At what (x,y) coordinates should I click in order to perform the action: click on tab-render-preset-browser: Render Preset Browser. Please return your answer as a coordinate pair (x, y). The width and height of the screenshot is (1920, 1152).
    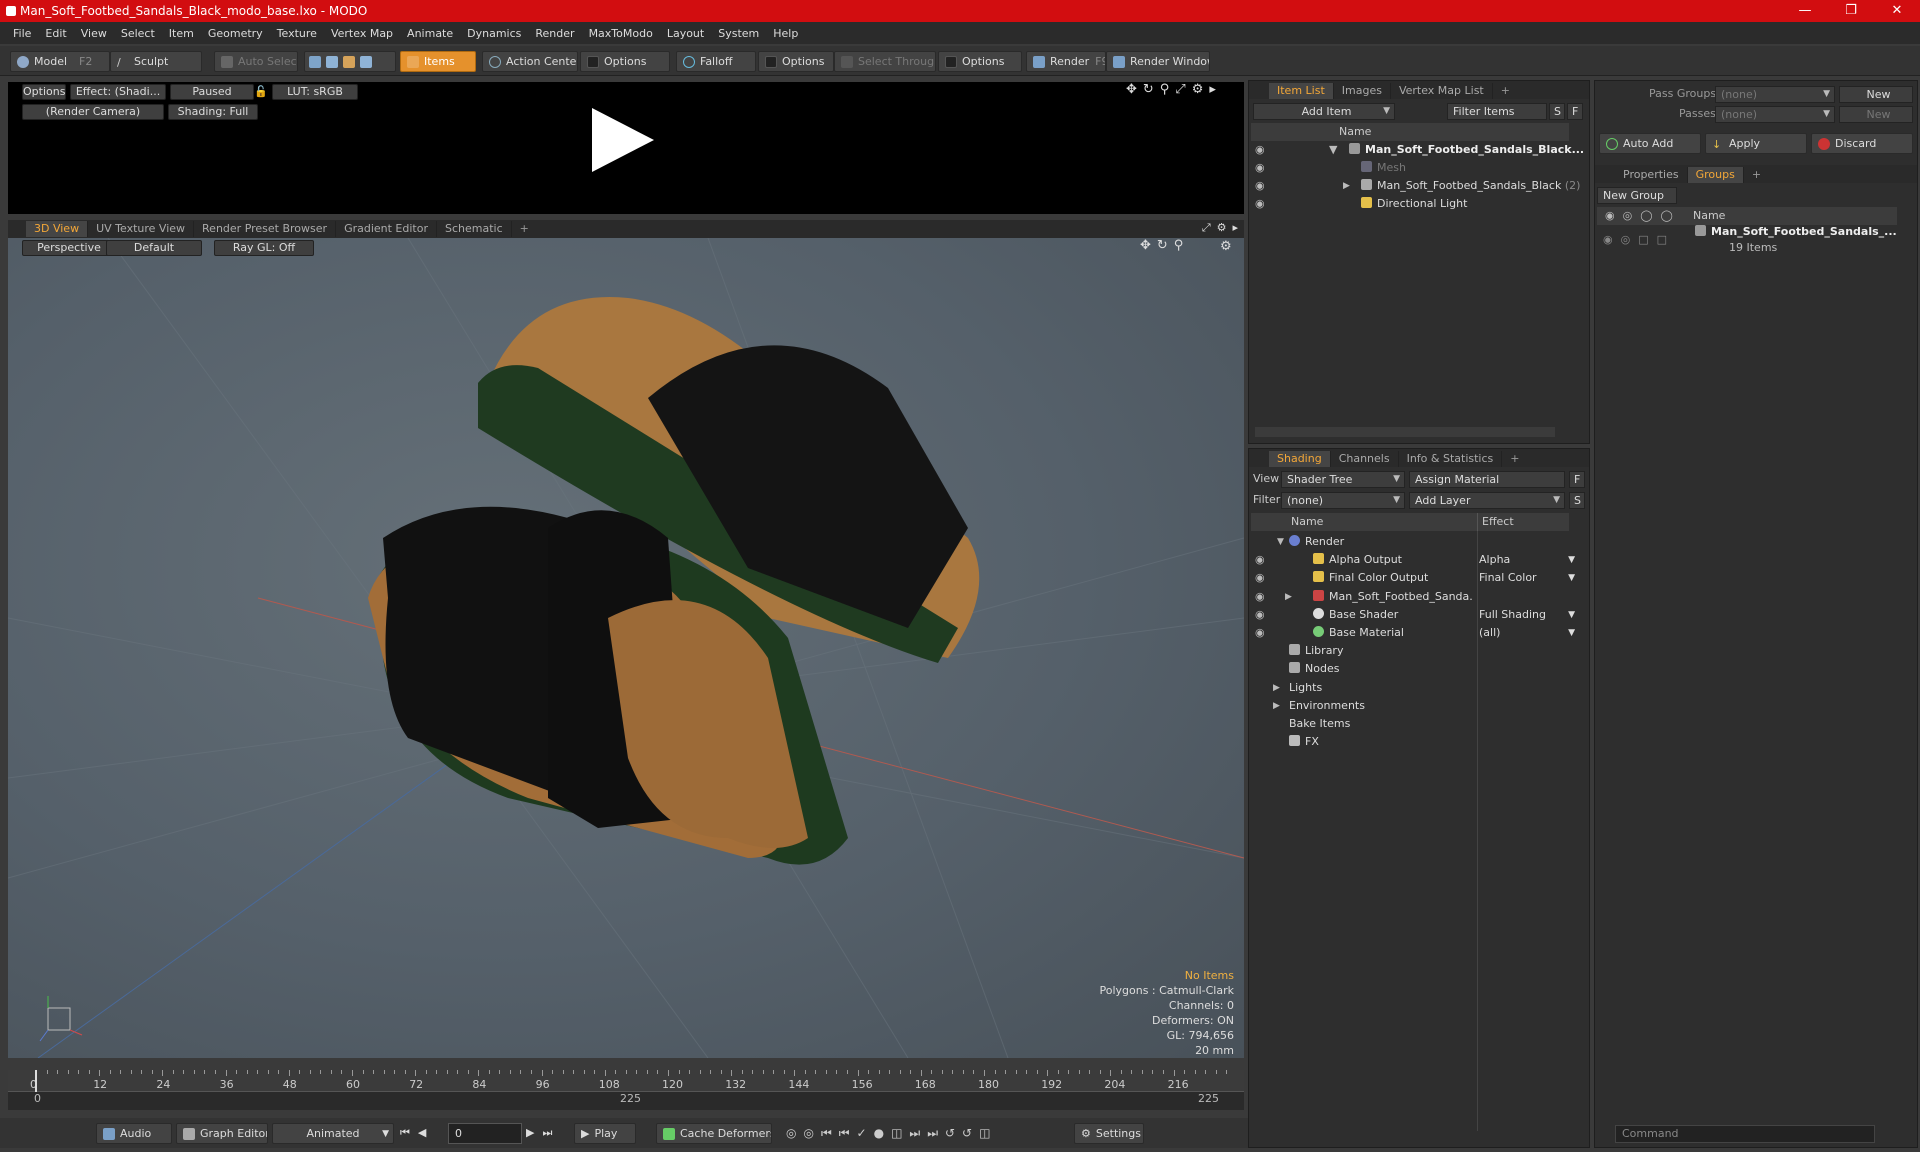
    Looking at the image, I should click on (265, 229).